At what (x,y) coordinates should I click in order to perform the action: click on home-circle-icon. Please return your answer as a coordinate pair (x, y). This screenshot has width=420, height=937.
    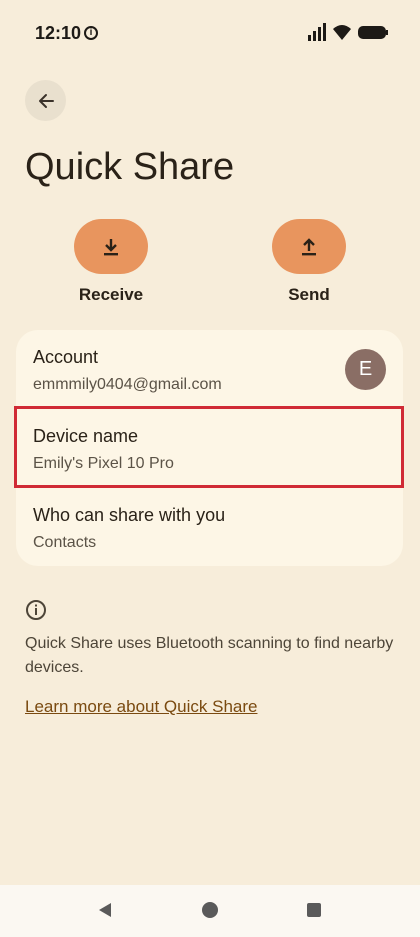
    Looking at the image, I should click on (210, 910).